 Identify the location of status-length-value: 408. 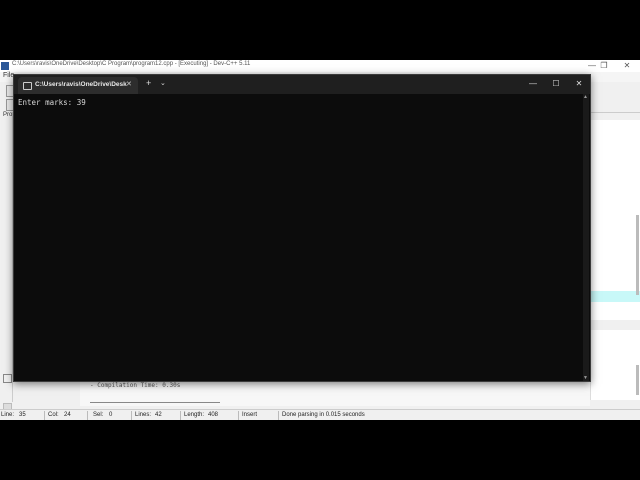
(213, 415).